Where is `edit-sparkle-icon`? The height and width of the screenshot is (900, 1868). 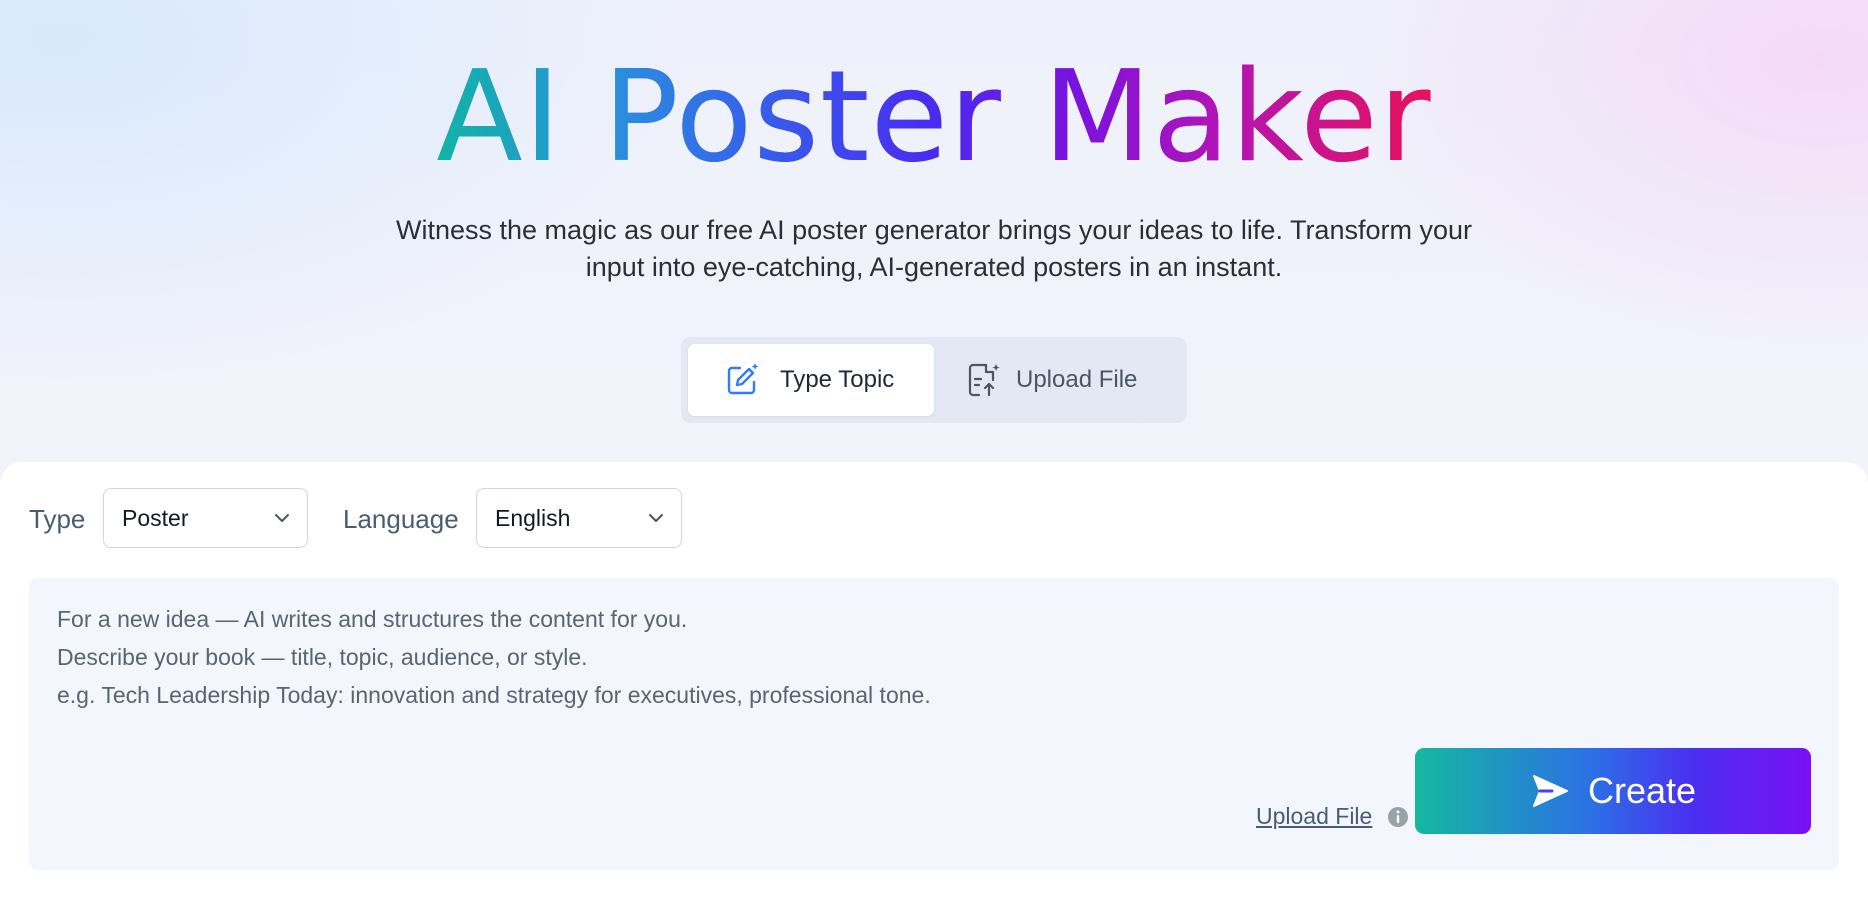
edit-sparkle-icon is located at coordinates (743, 379).